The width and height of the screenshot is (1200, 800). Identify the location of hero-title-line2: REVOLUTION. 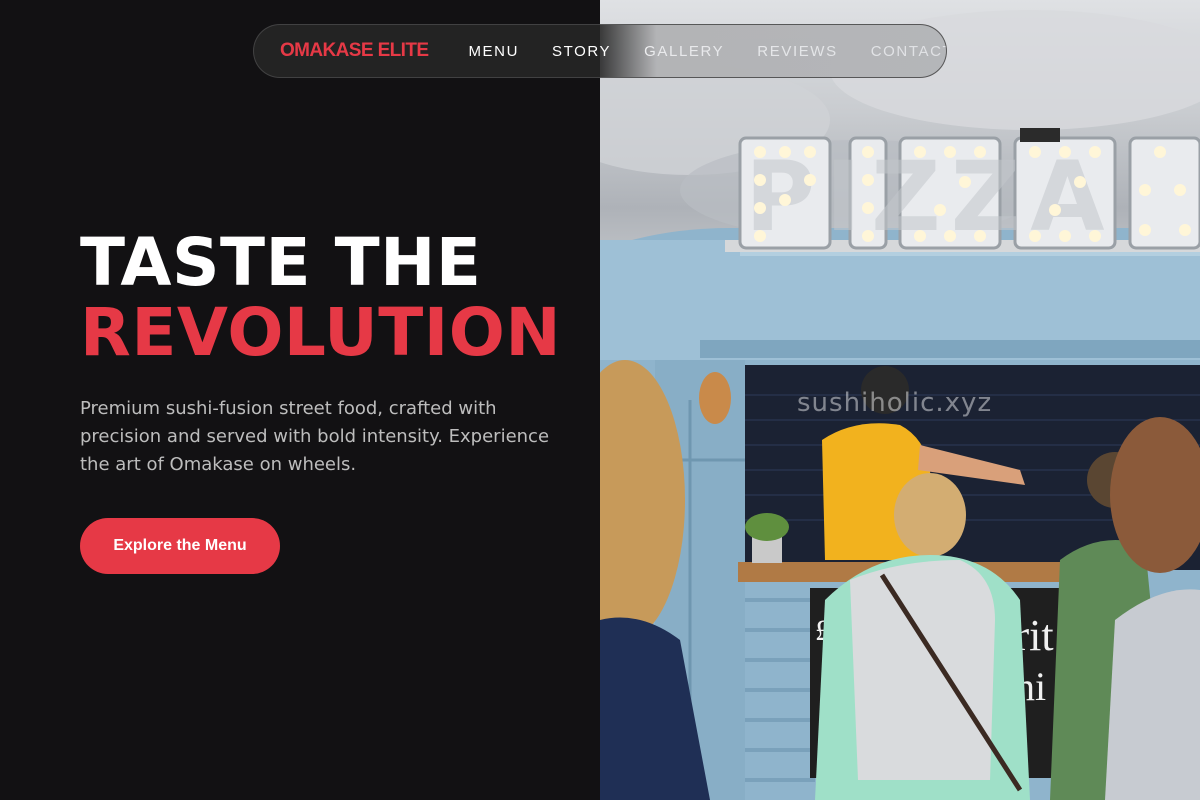
(321, 332).